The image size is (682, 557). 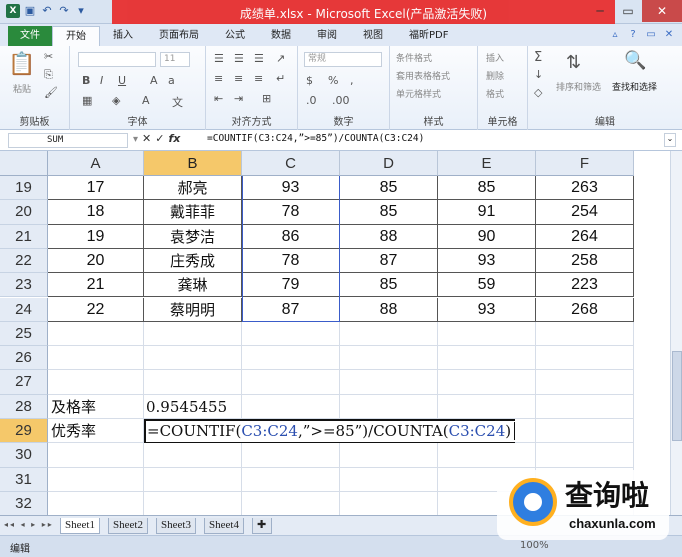 I want to click on tab-file: 文件, so click(x=30, y=36).